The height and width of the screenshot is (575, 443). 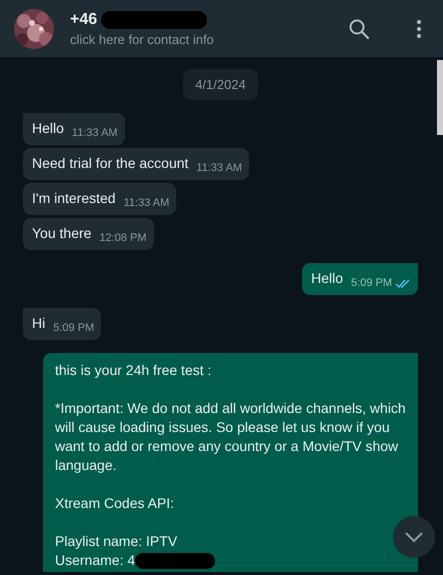 I want to click on chevron-down-icon, so click(x=414, y=537).